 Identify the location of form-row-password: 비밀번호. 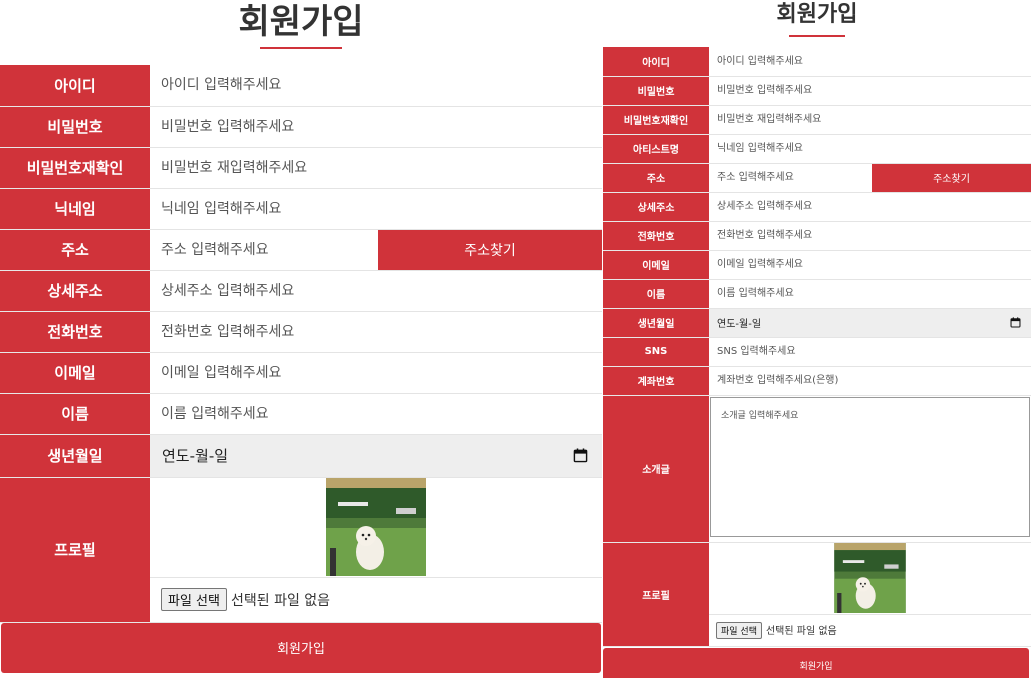
(301, 127).